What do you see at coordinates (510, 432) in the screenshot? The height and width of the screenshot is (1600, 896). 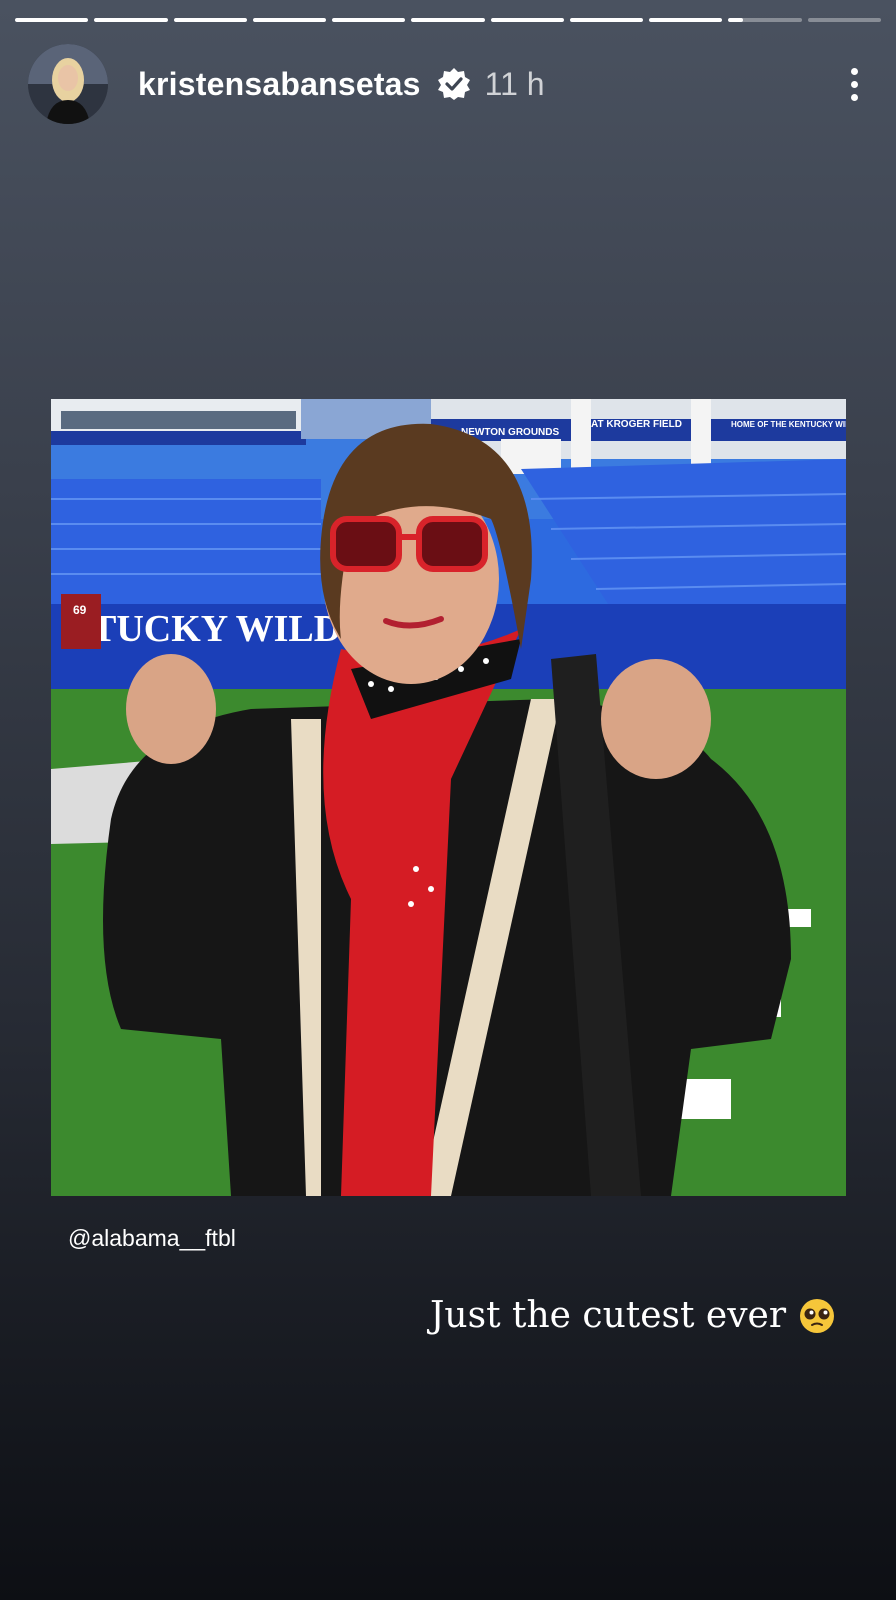 I see `banner-newton-text: NEWTON GROUNDS` at bounding box center [510, 432].